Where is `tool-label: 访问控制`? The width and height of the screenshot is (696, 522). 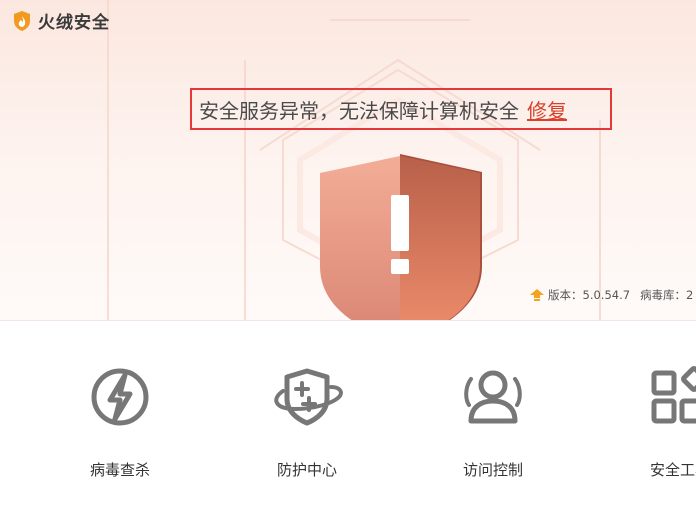 tool-label: 访问控制 is located at coordinates (492, 470).